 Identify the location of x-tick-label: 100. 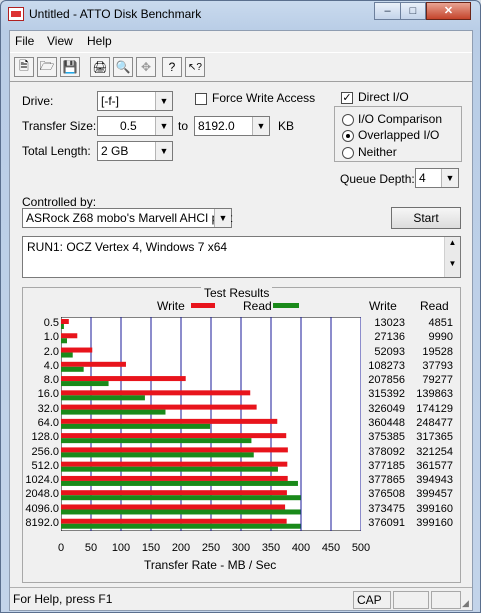
(121, 548).